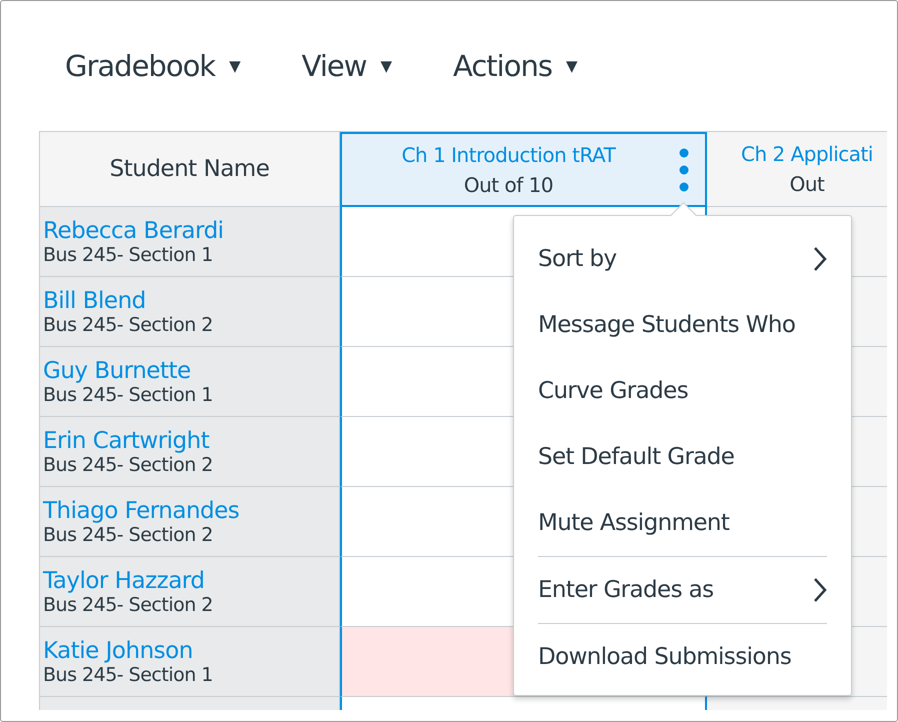  I want to click on menu-item-label: Message Students Who, so click(667, 325).